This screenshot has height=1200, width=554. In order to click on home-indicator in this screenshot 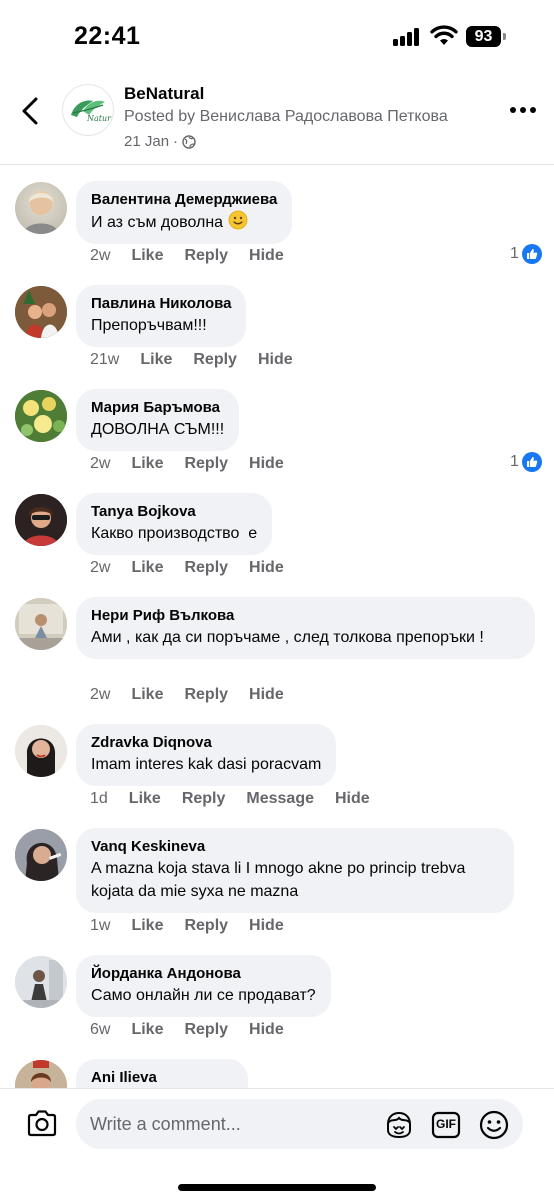, I will do `click(277, 1187)`.